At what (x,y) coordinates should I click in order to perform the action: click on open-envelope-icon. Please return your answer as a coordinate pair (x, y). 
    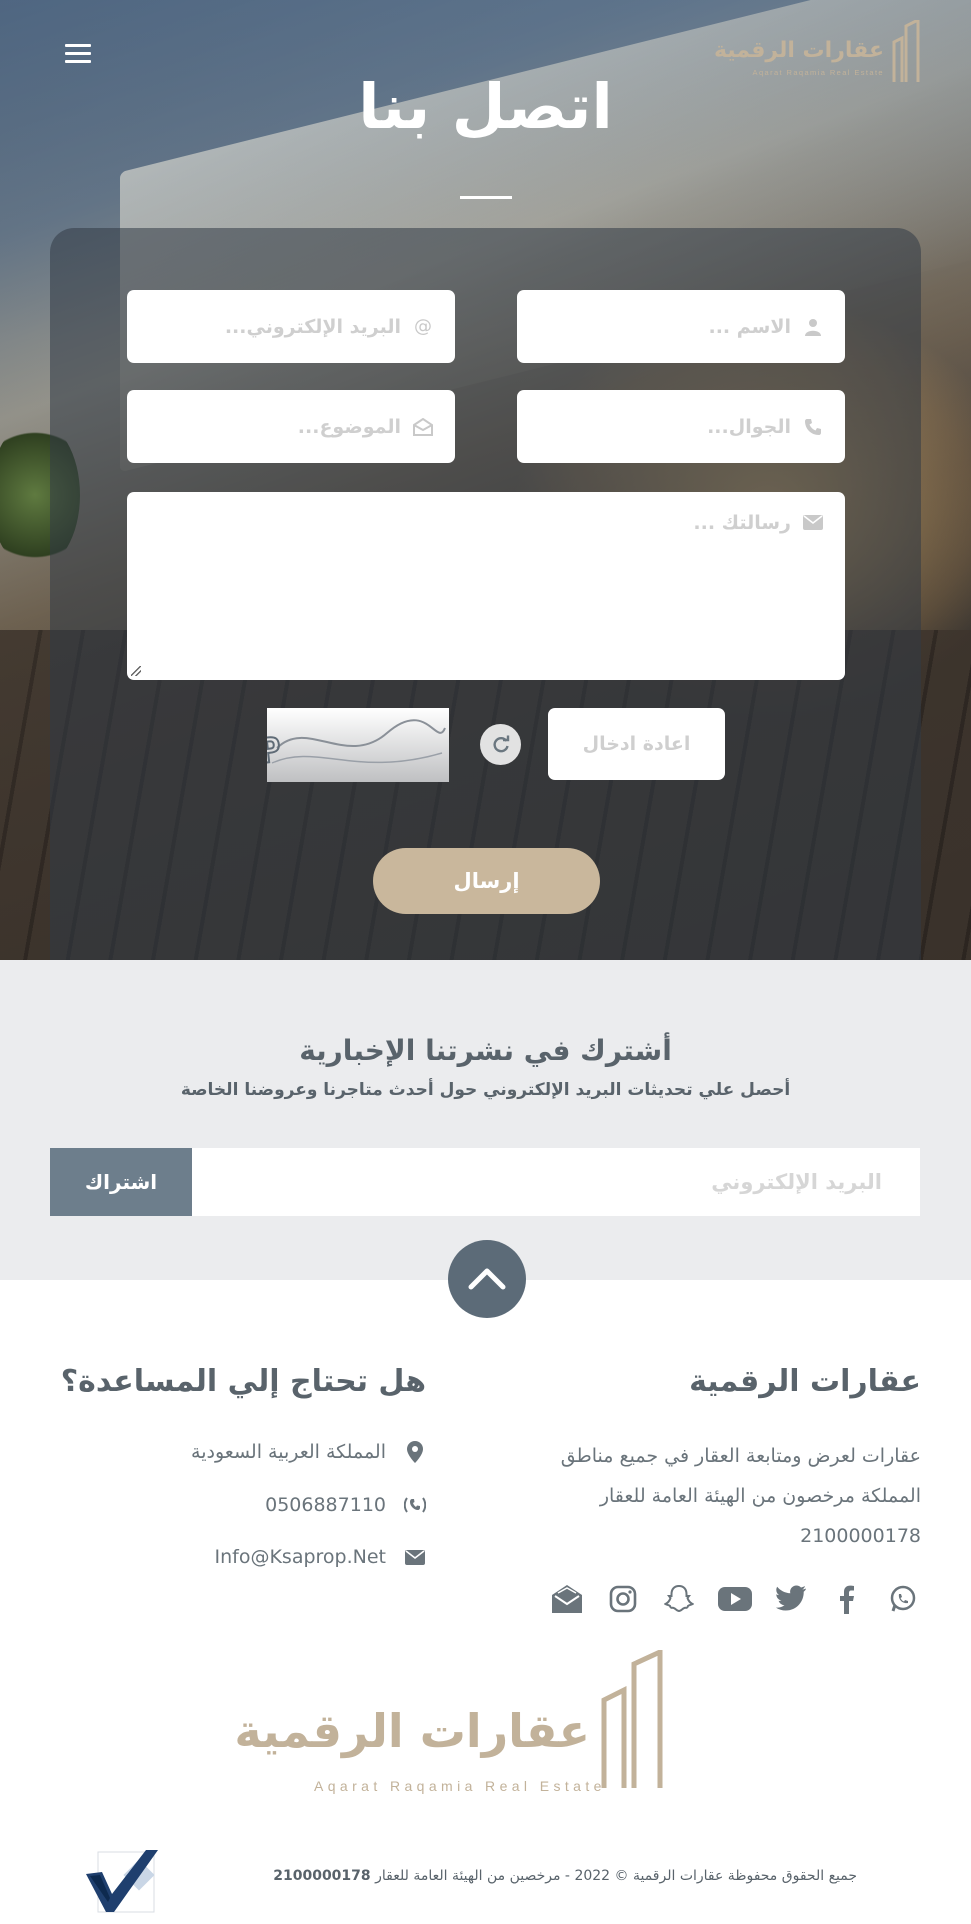
    Looking at the image, I should click on (423, 427).